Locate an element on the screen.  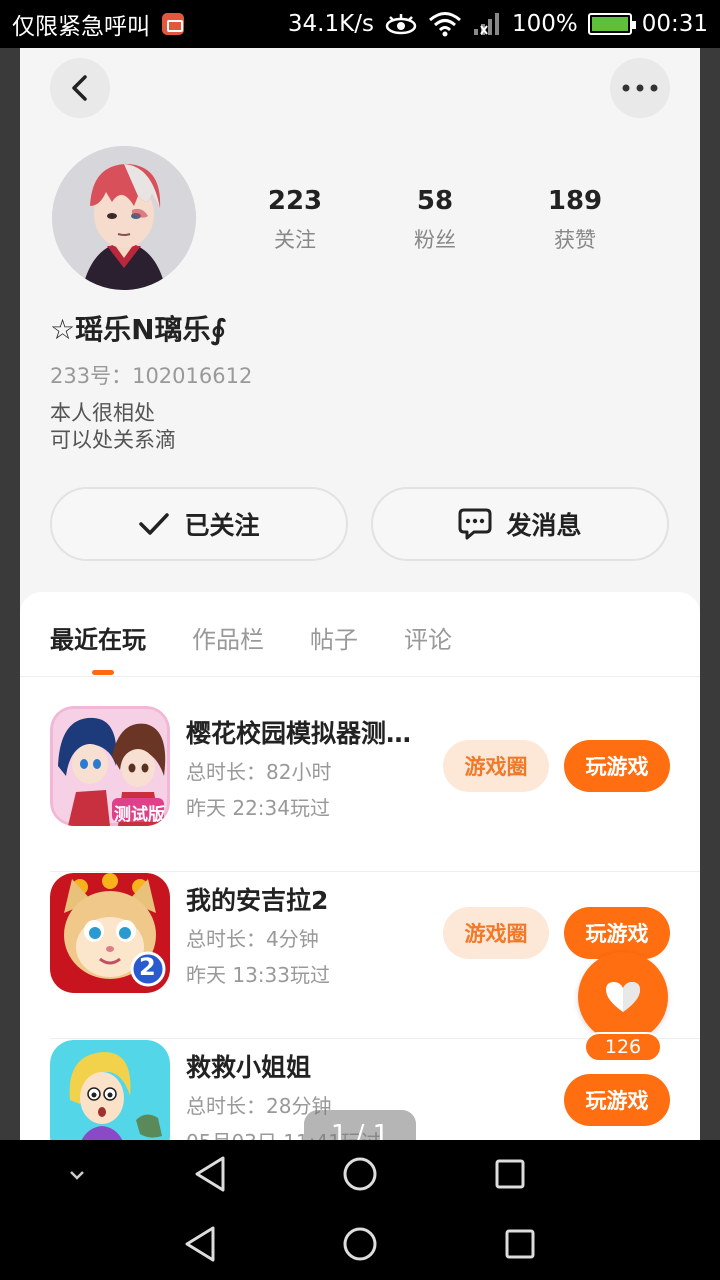
chat-bubble-icon is located at coordinates (475, 524).